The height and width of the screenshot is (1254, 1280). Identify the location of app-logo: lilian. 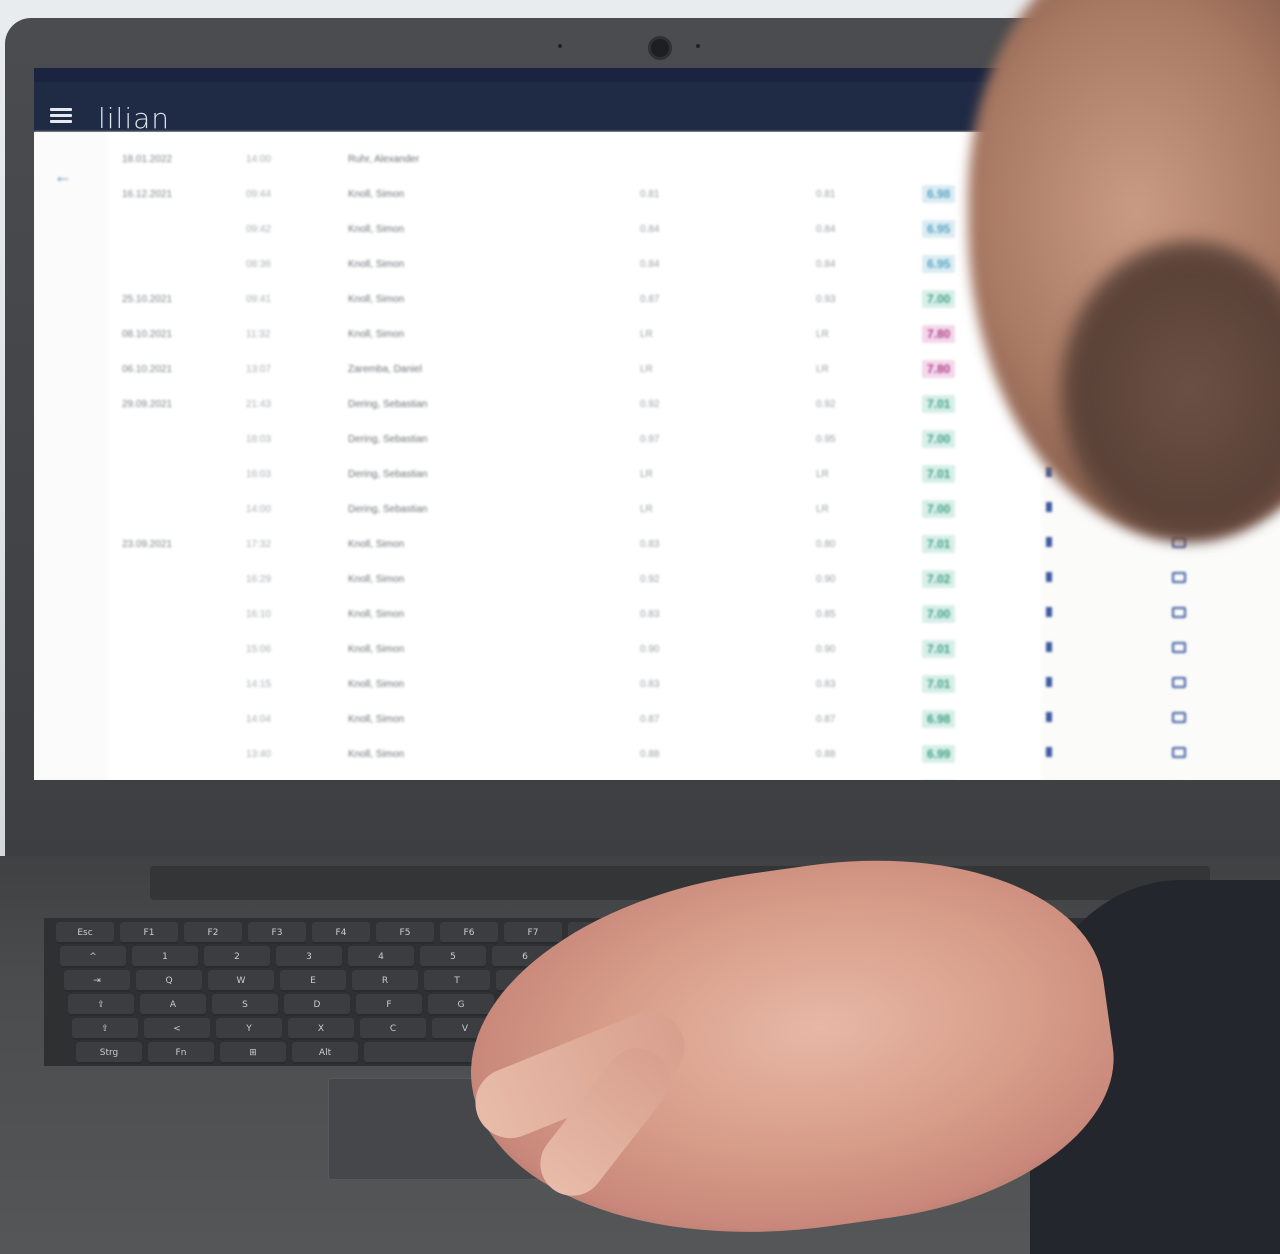
(134, 118).